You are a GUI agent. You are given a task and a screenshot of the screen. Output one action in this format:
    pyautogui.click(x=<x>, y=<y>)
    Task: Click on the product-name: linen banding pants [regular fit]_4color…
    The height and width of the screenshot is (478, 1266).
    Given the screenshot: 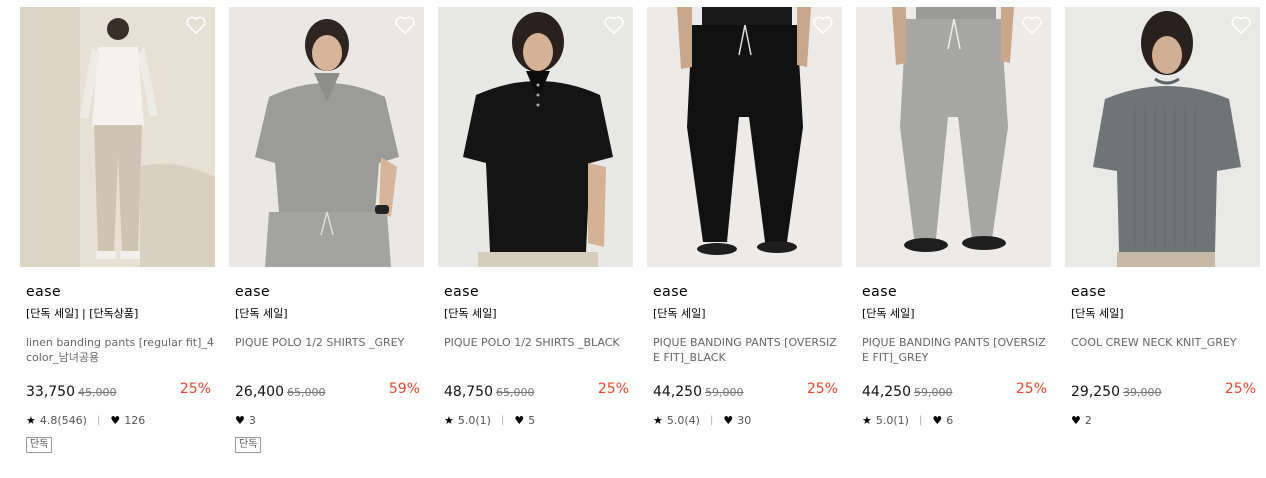 What is the action you would take?
    pyautogui.click(x=120, y=350)
    